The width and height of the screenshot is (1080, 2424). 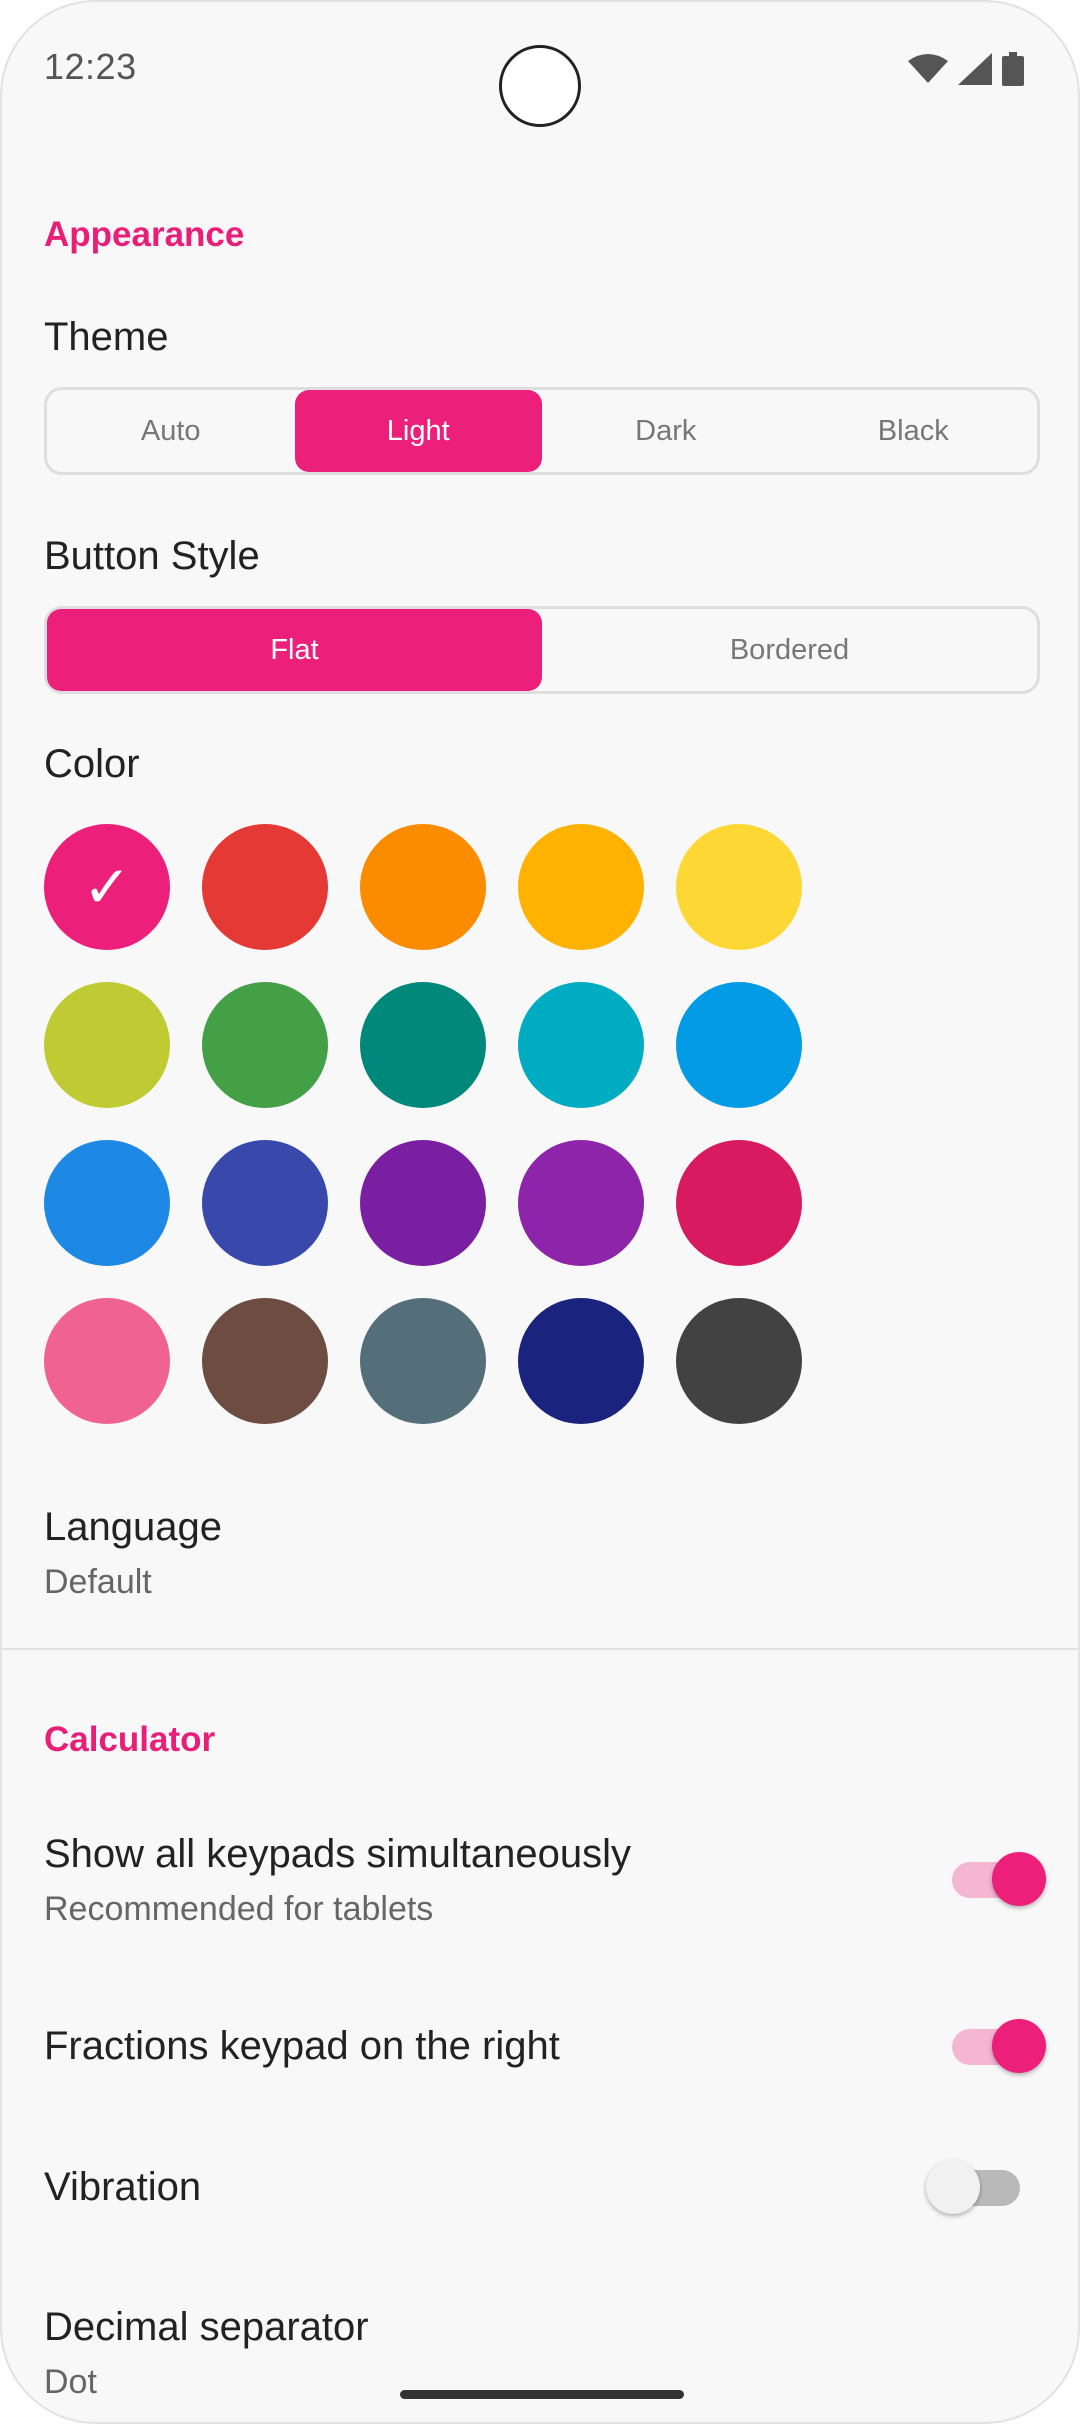 I want to click on fractions-right-toggle, so click(x=997, y=2046).